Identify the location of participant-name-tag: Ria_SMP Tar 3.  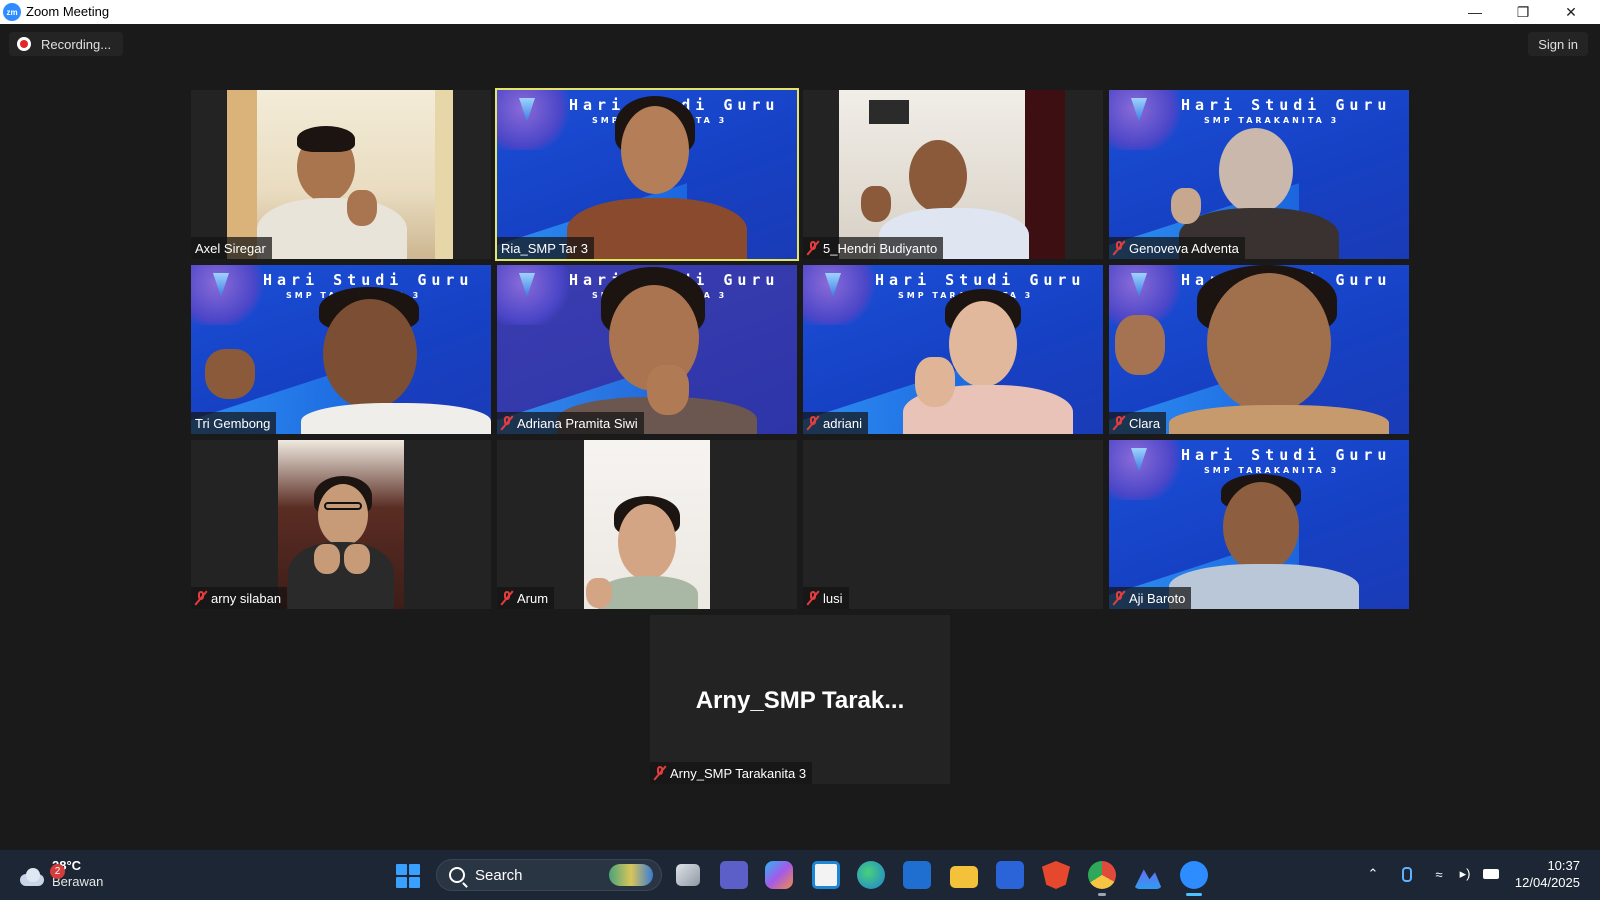
(545, 248).